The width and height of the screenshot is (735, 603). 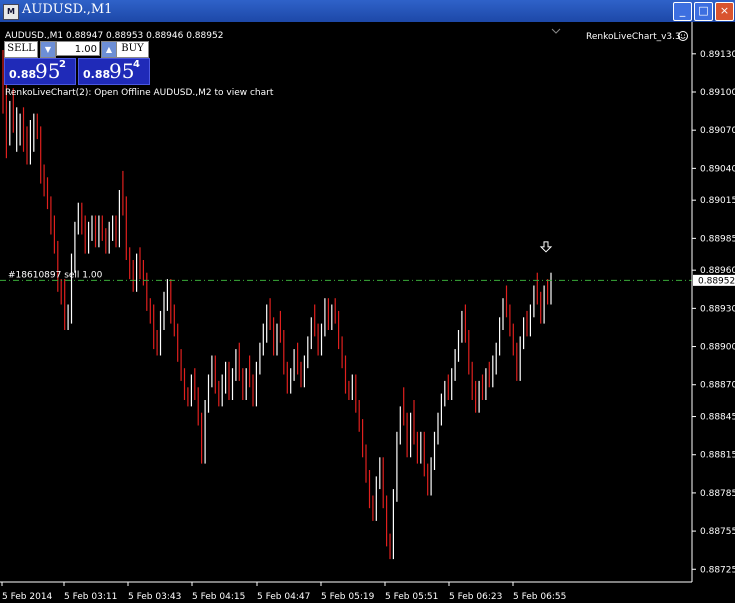 What do you see at coordinates (97, 74) in the screenshot?
I see `buy-price-prefix: 0.88` at bounding box center [97, 74].